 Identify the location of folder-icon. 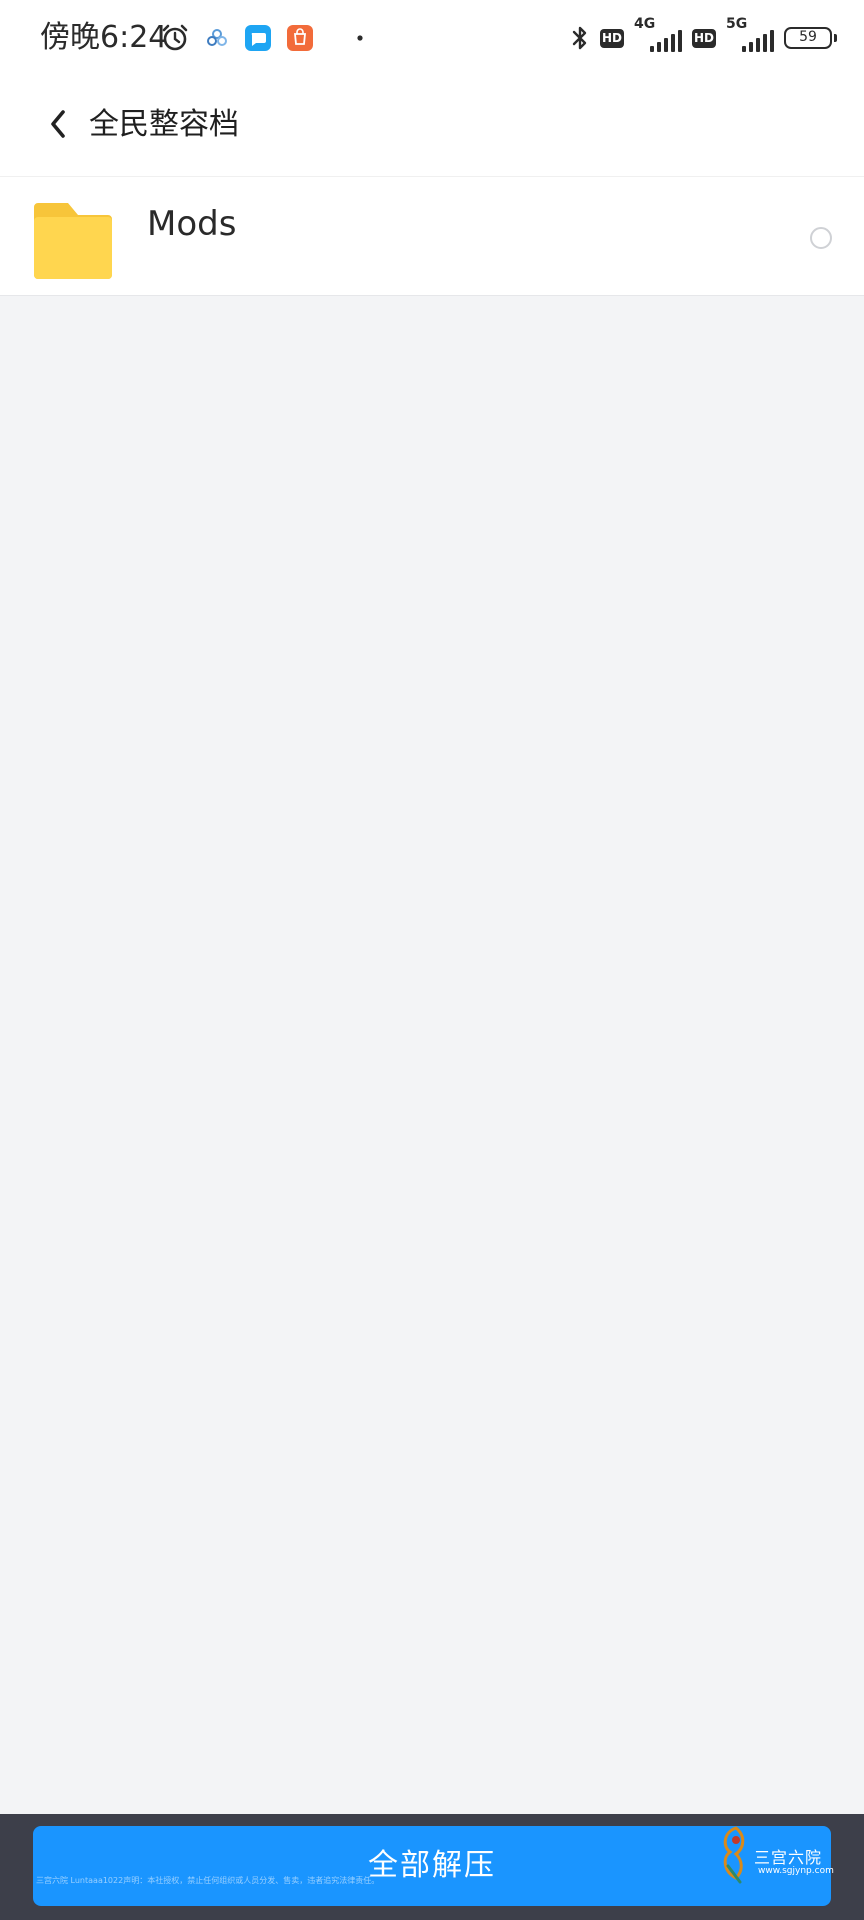
(73, 241).